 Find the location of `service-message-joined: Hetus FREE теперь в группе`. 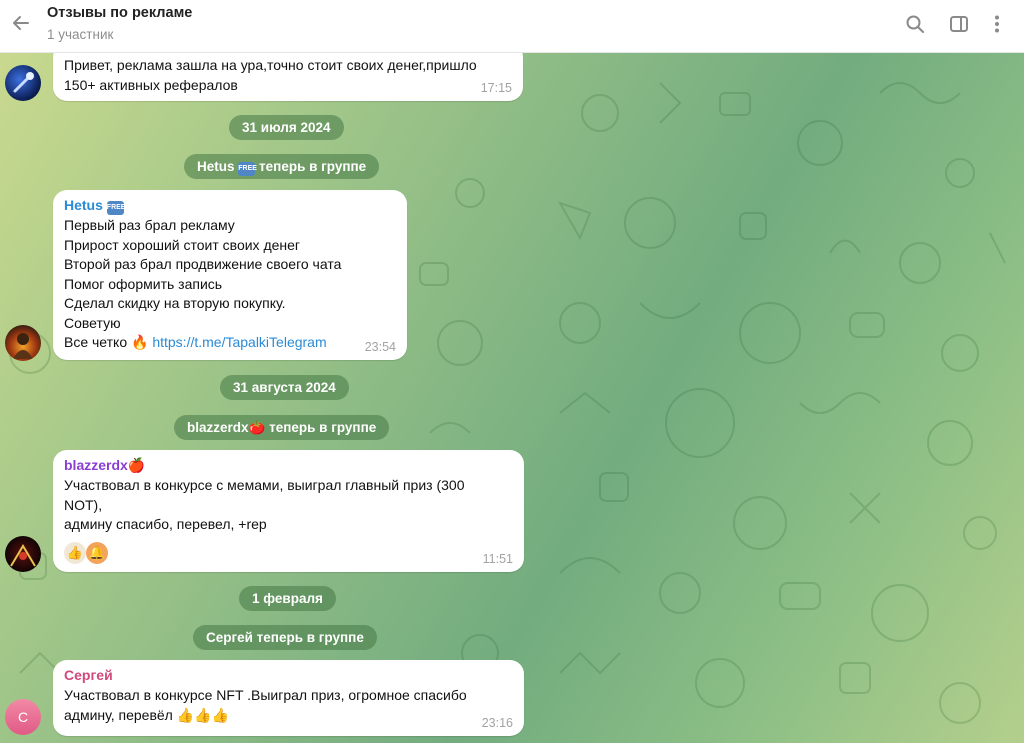

service-message-joined: Hetus FREE теперь в группе is located at coordinates (282, 166).